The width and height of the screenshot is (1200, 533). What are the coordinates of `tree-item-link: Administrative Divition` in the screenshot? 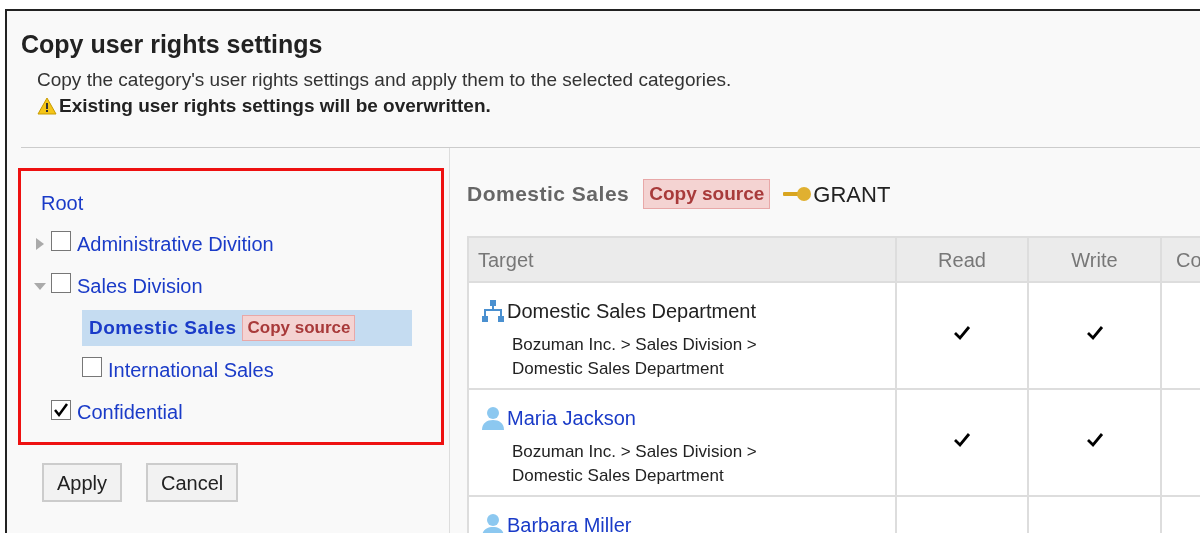 It's located at (175, 244).